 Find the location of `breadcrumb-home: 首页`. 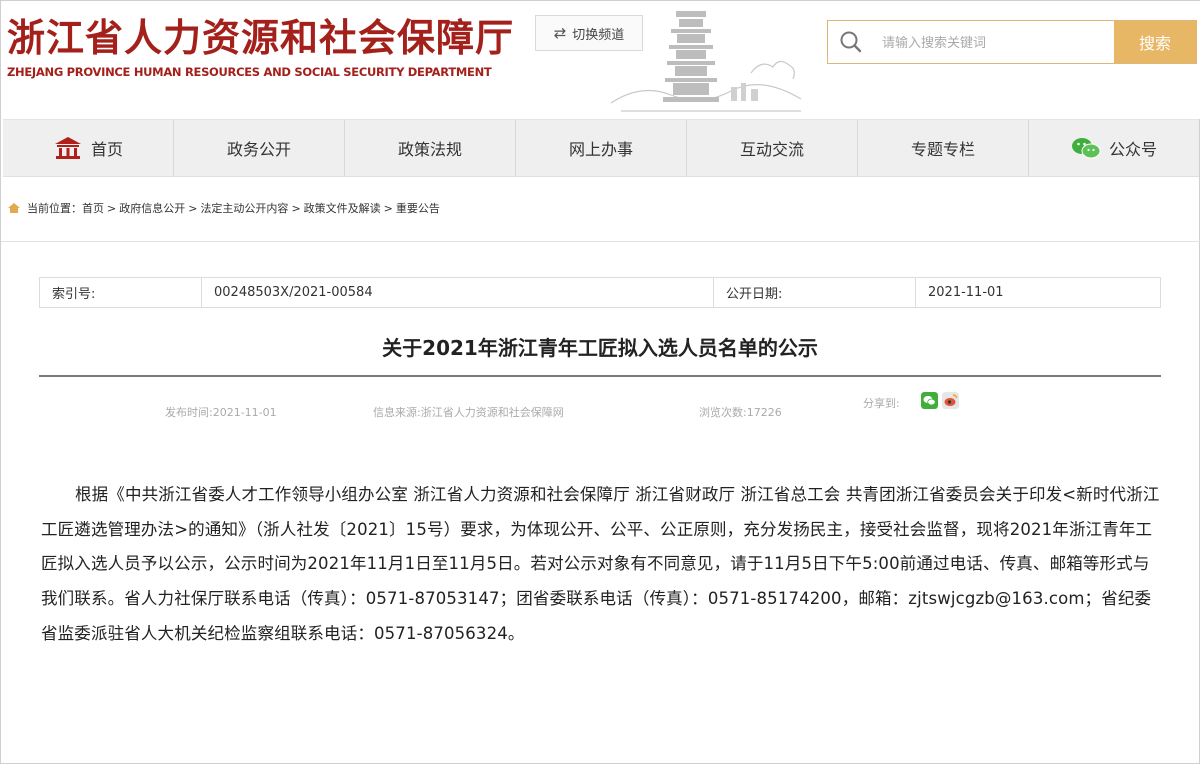

breadcrumb-home: 首页 is located at coordinates (93, 208).